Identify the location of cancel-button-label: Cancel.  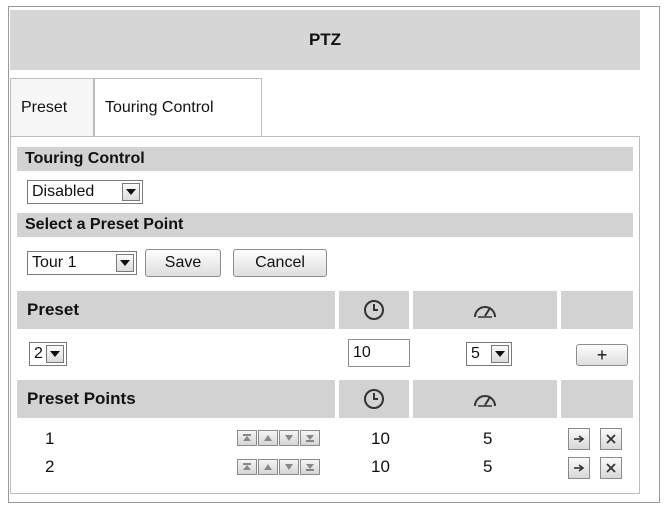
(280, 262).